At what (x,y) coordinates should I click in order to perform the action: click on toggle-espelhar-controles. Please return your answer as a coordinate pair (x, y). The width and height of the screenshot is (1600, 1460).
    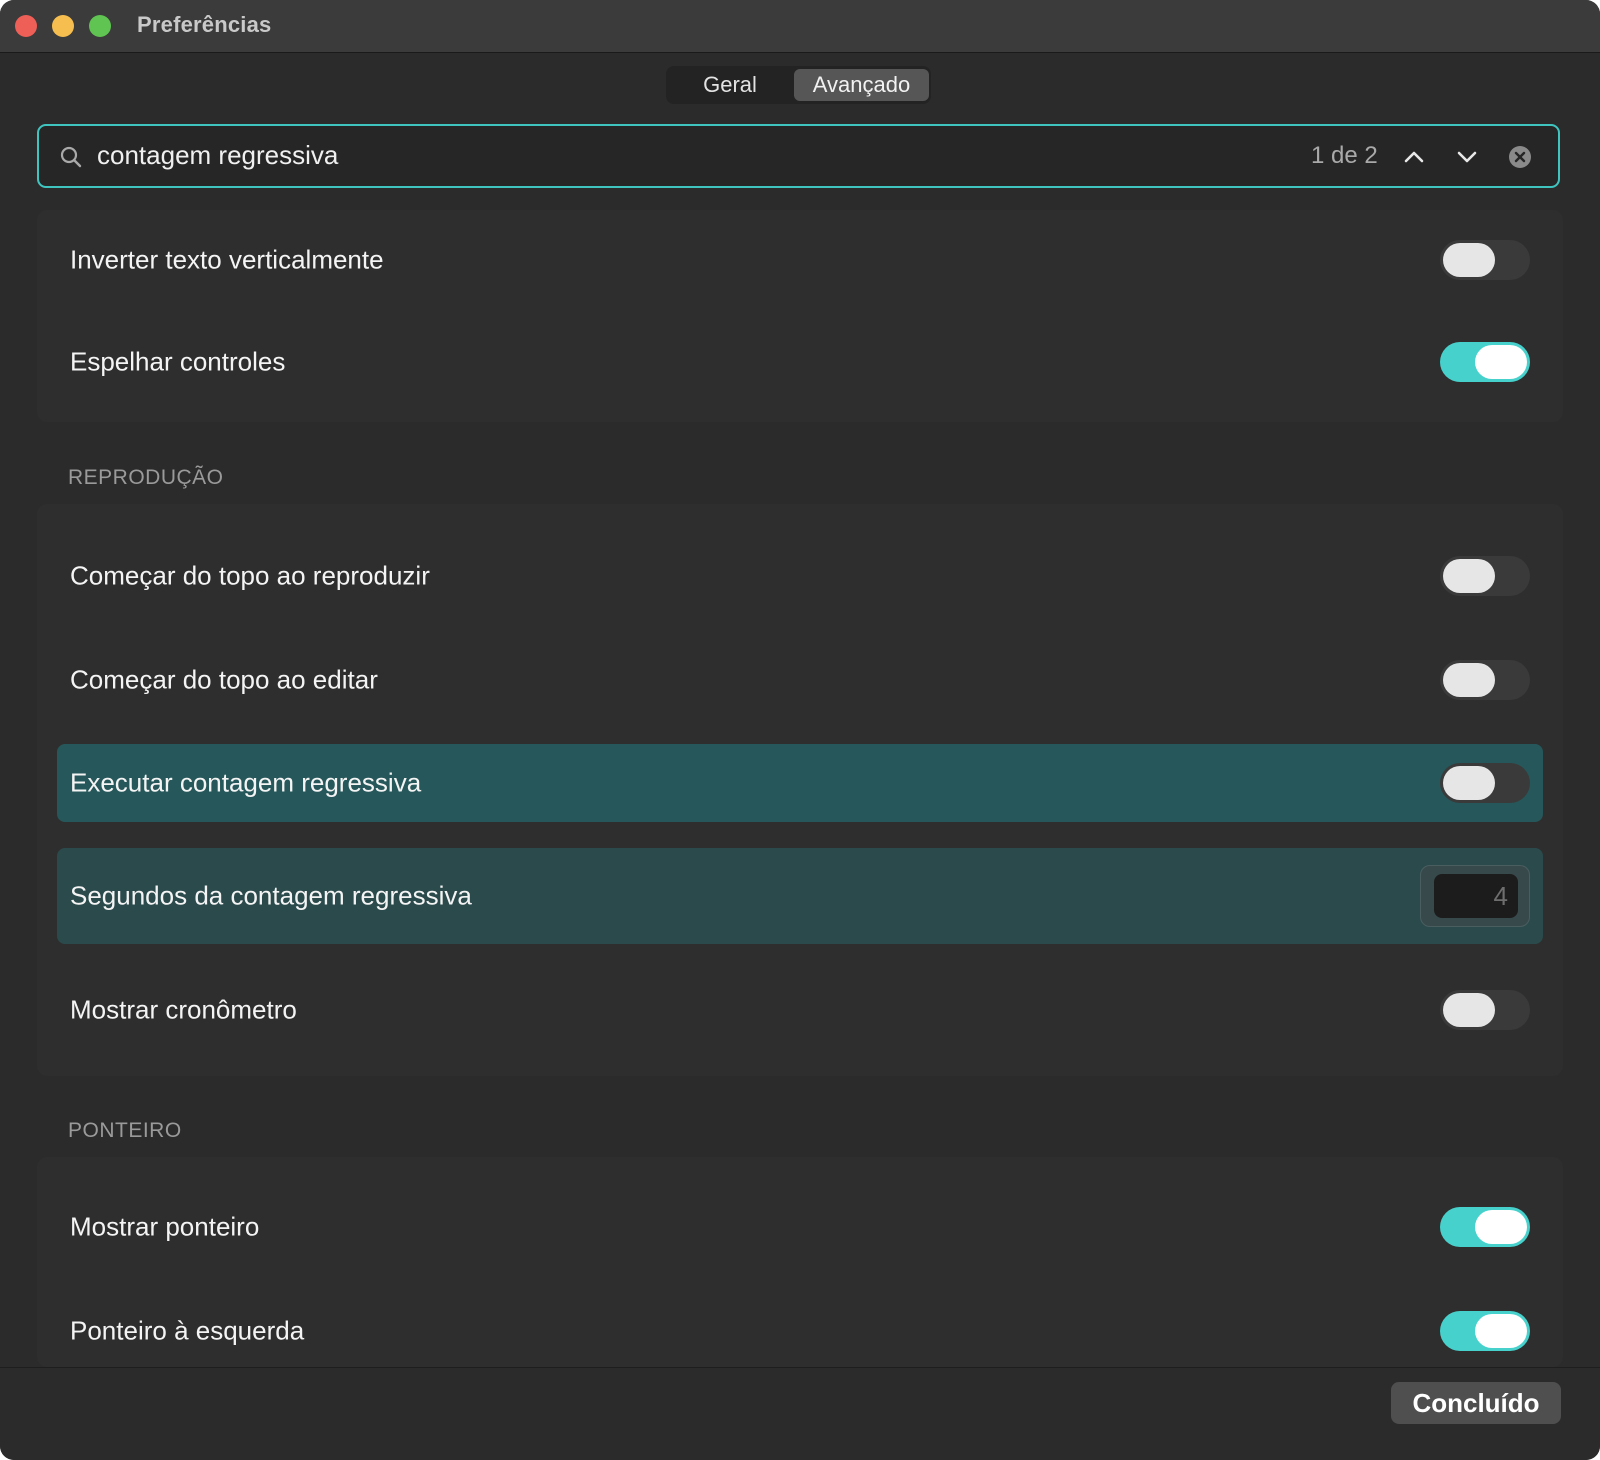
    Looking at the image, I should click on (1485, 362).